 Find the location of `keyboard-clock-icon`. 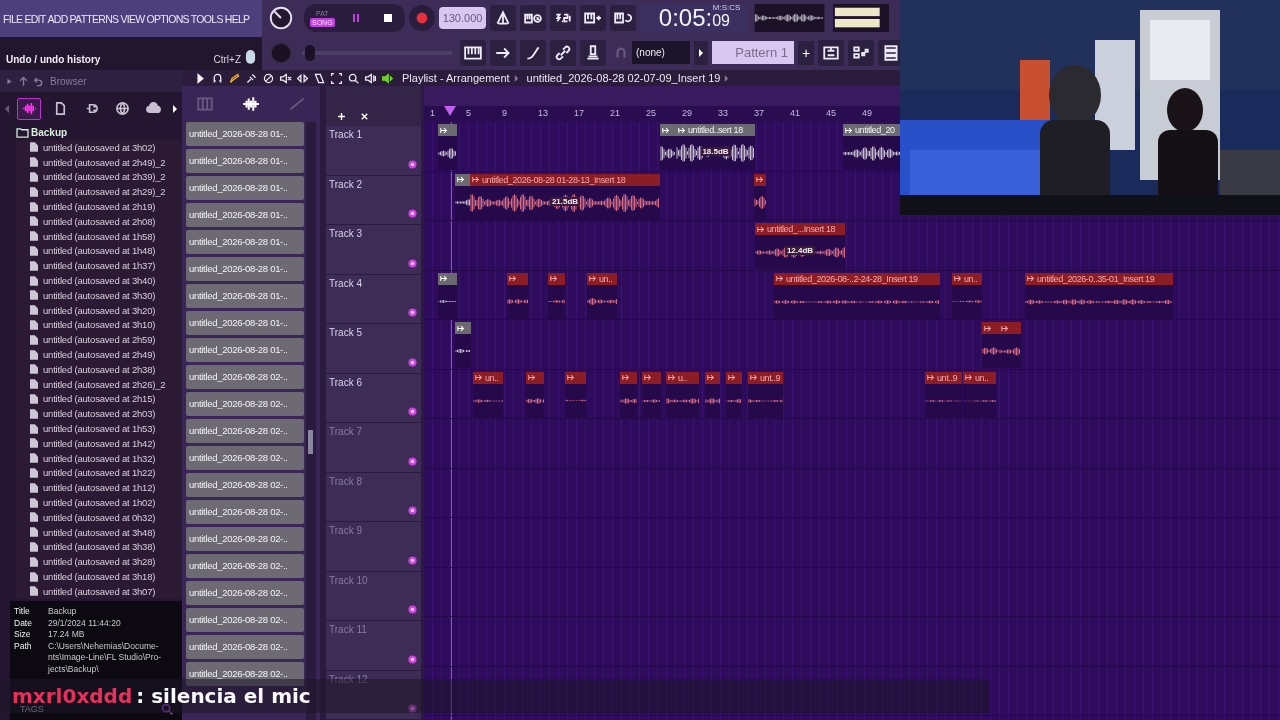

keyboard-clock-icon is located at coordinates (533, 17).